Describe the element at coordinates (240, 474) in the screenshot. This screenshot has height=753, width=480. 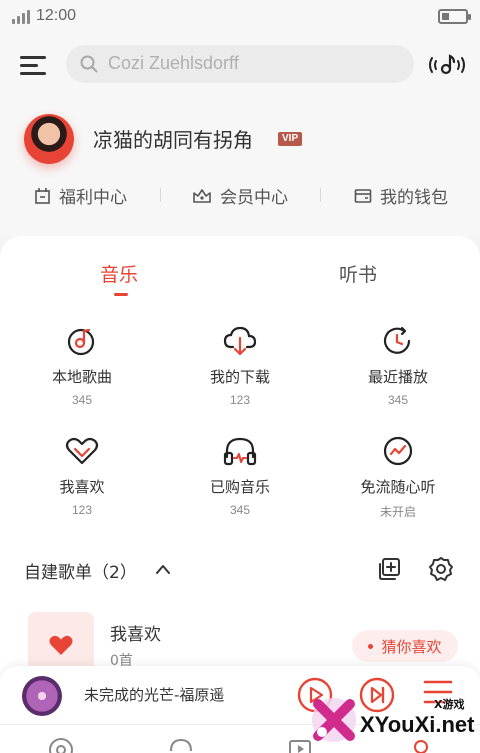
I see `grid-item-purchased: 已购音乐 345` at that location.